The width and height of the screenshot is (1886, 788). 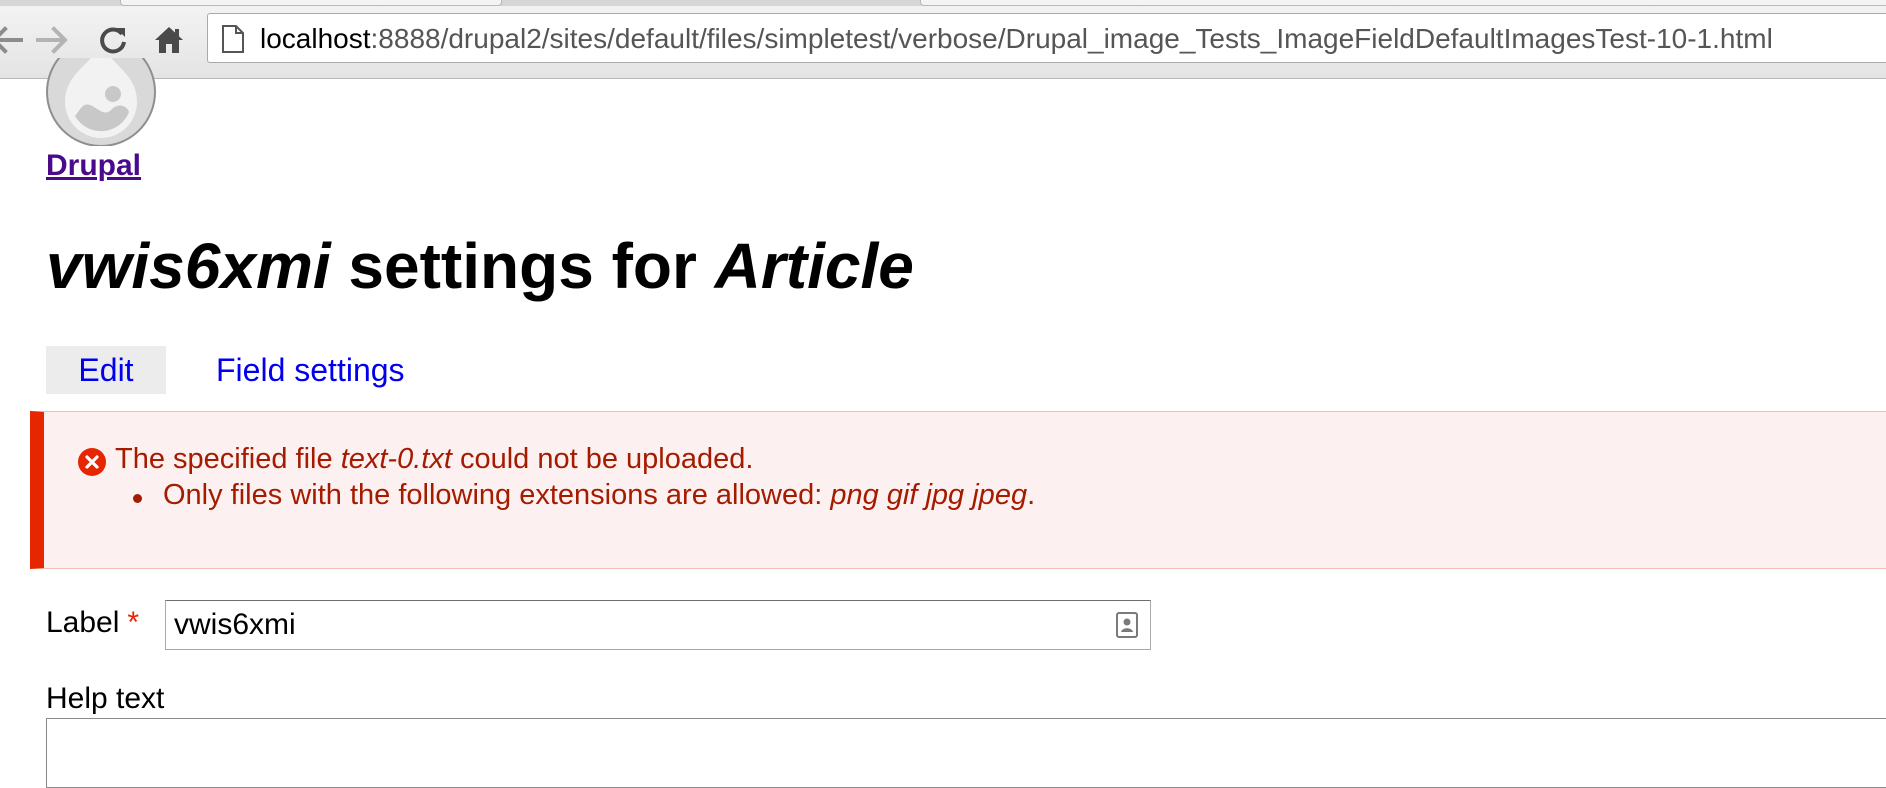 What do you see at coordinates (233, 41) in the screenshot?
I see `page-icon` at bounding box center [233, 41].